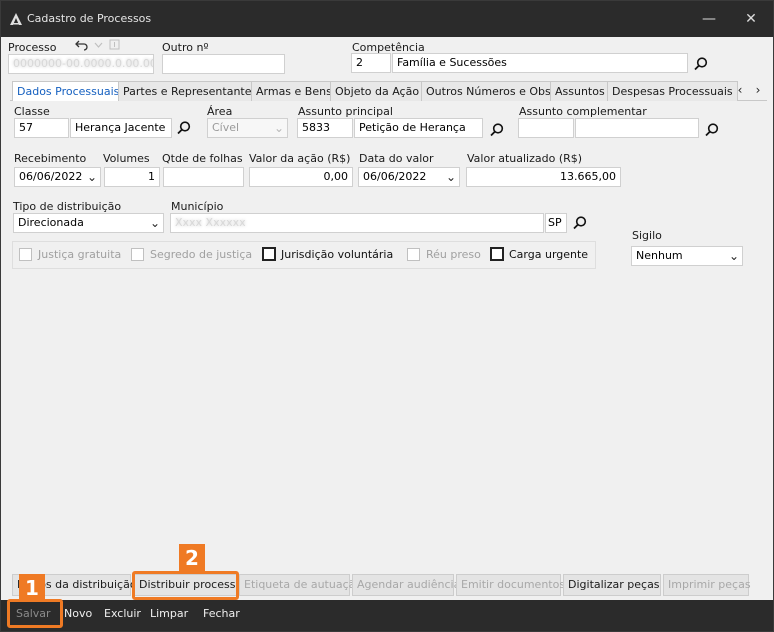 The height and width of the screenshot is (632, 774). What do you see at coordinates (556, 223) in the screenshot?
I see `municipio-uf-field: SP` at bounding box center [556, 223].